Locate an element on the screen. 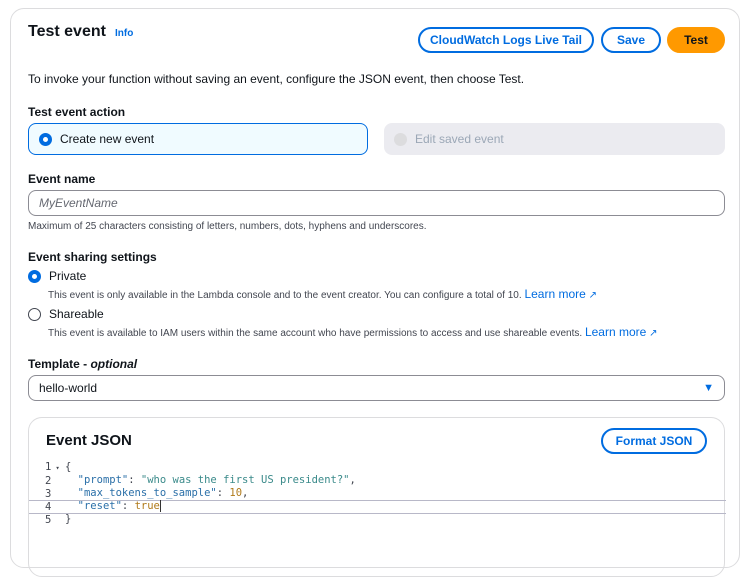 Image resolution: width=747 pixels, height=577 pixels. edit-saved-event-label: Edit saved event is located at coordinates (459, 139).